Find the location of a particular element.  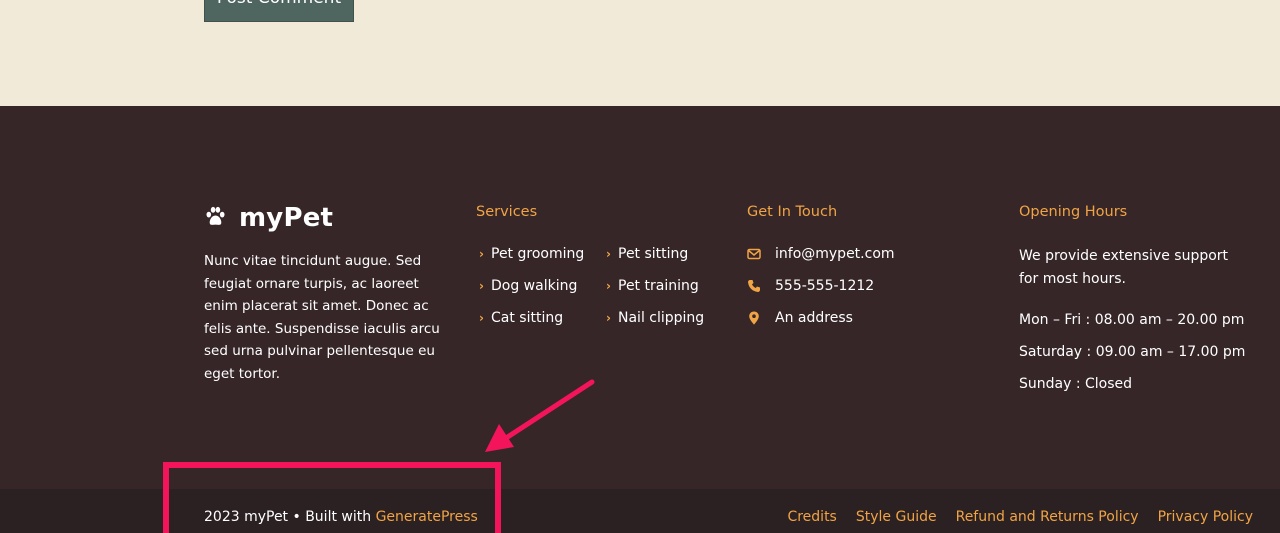

annotation-arrow is located at coordinates (540, 415).